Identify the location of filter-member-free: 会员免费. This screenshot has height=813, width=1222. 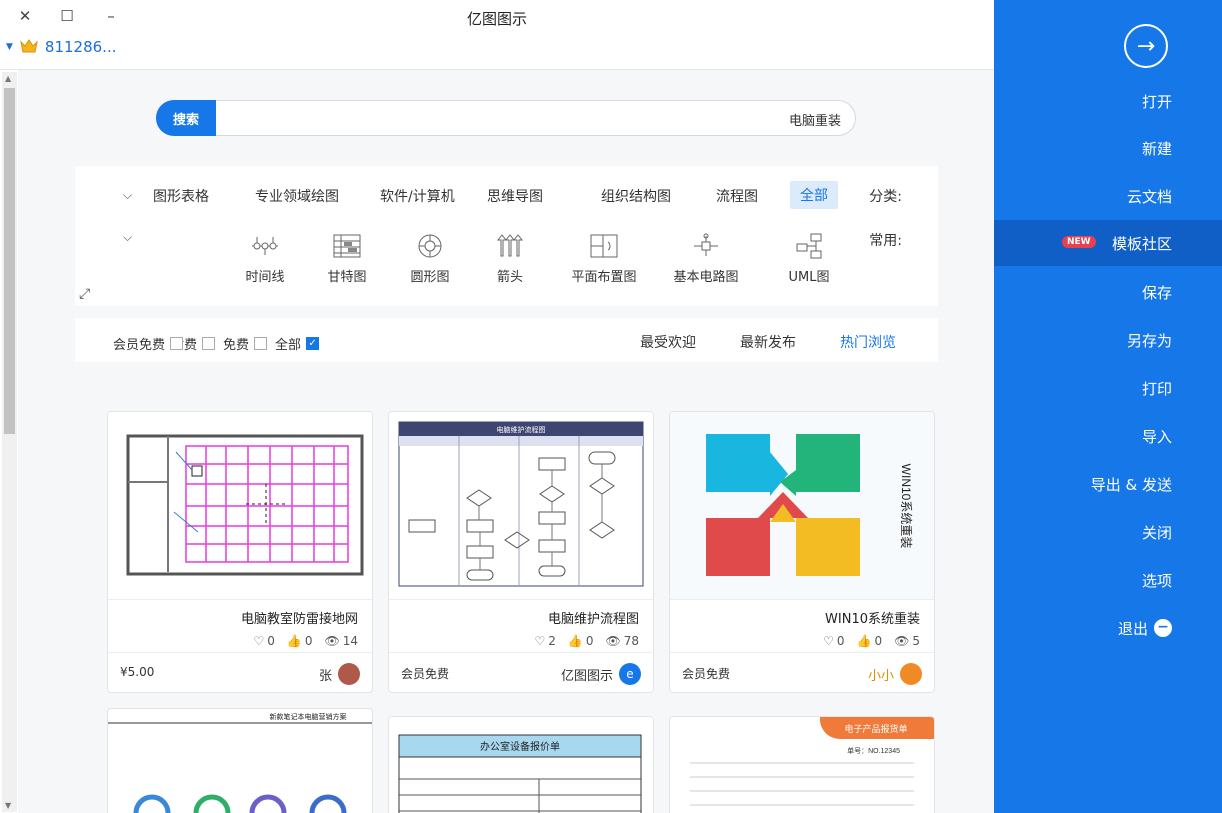
(148, 343).